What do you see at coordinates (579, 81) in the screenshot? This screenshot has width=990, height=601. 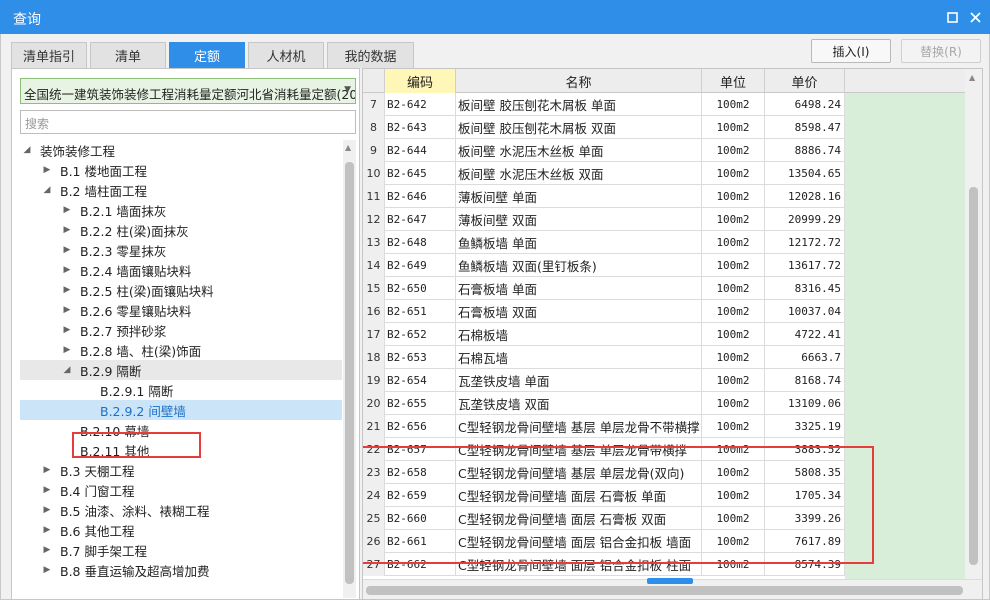 I see `header-name: 名称` at bounding box center [579, 81].